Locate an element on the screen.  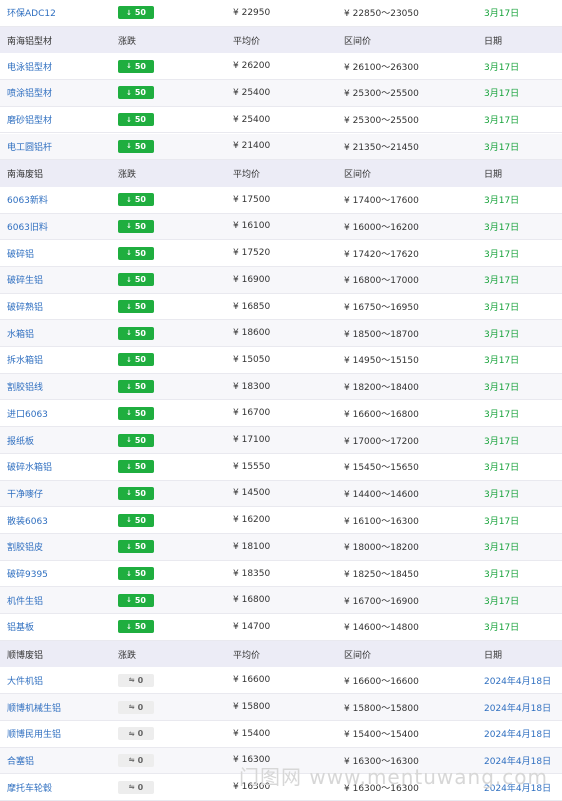
item-name-cell: 大件机铝 is located at coordinates (25, 681).